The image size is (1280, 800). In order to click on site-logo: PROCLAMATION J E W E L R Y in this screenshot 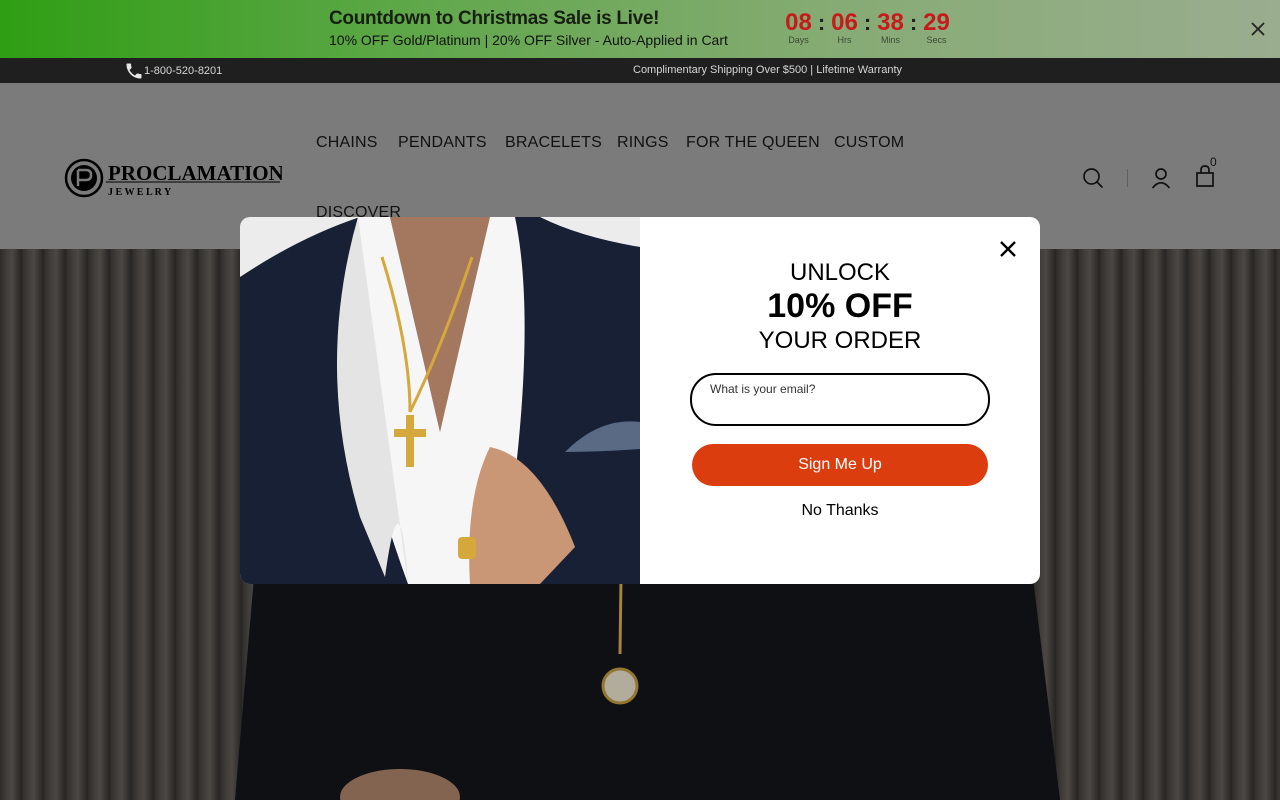, I will do `click(174, 181)`.